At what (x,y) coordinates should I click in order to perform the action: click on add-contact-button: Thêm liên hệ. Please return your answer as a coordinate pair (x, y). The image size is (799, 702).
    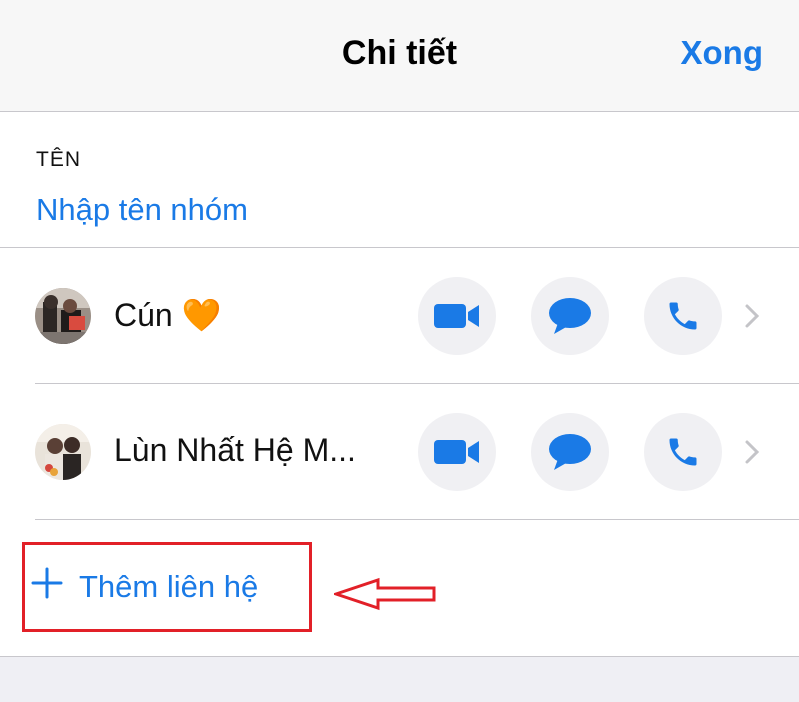
    Looking at the image, I should click on (167, 587).